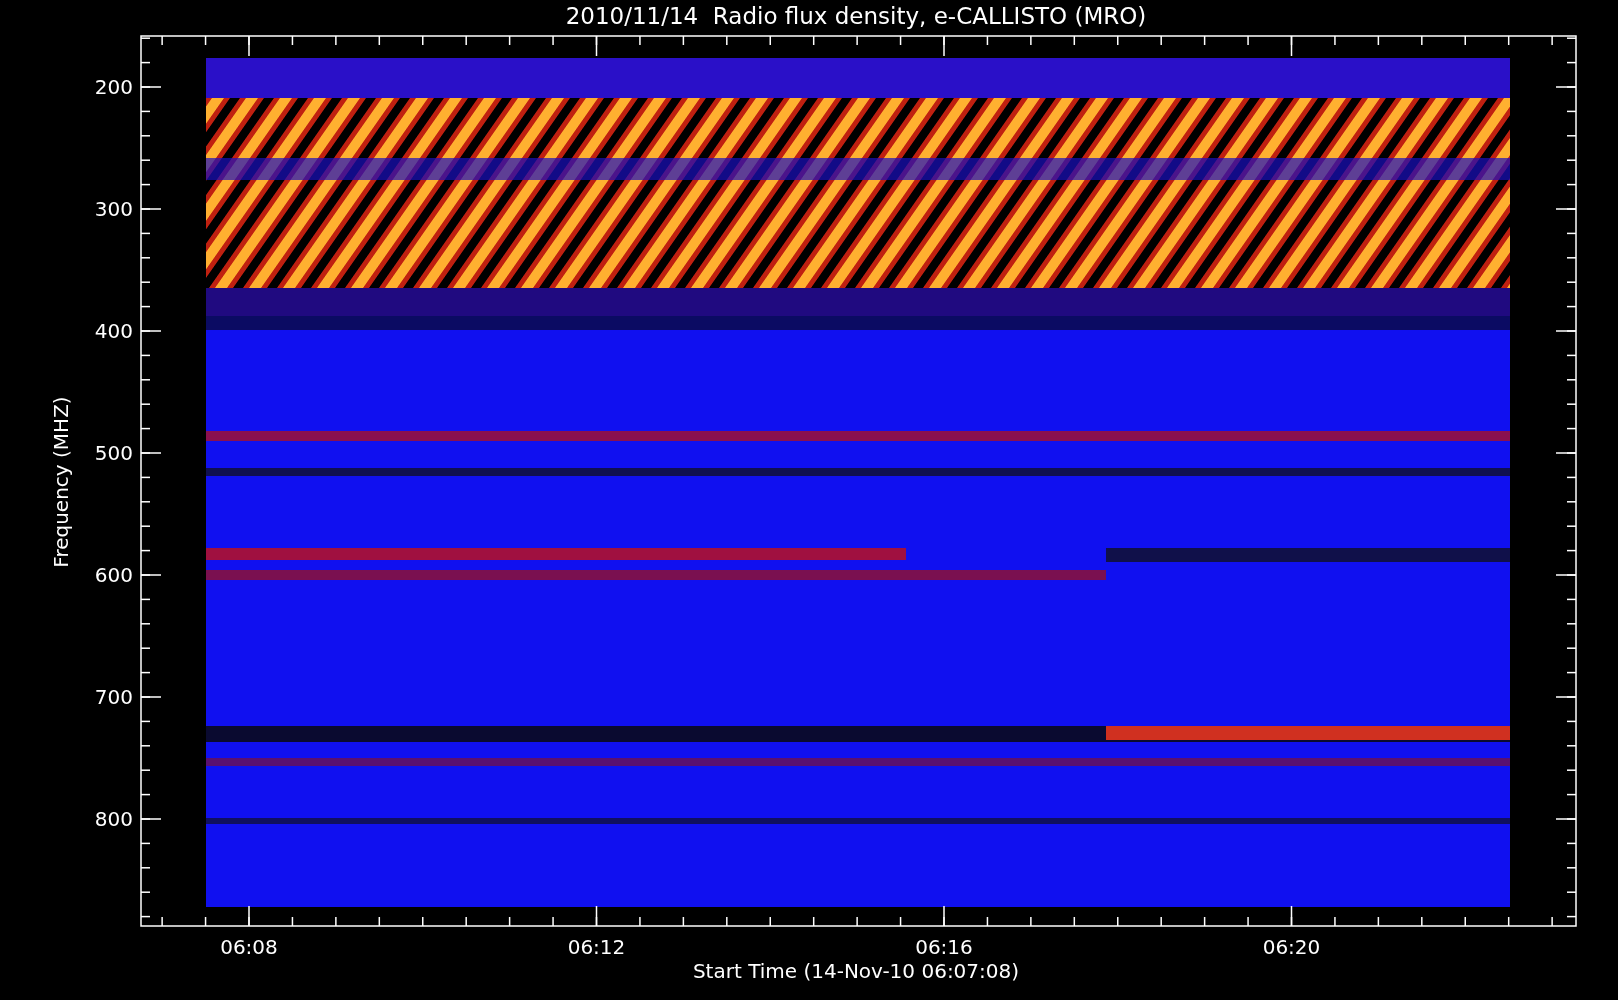 Image resolution: width=1618 pixels, height=1000 pixels. I want to click on x-tick-label: 06:20, so click(1291, 947).